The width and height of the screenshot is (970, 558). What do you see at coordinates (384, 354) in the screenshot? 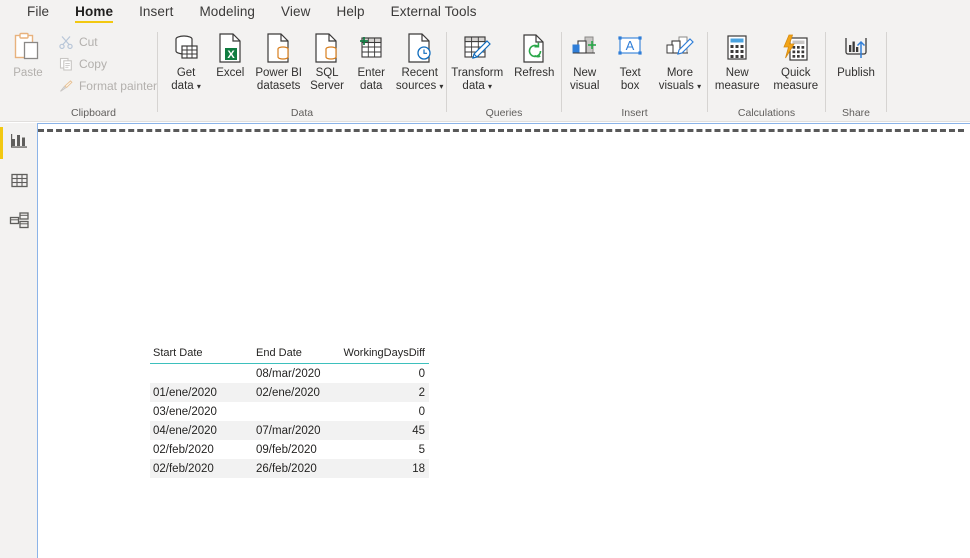
I see `column-header-workingdaysdiff: WorkingDaysDiff` at bounding box center [384, 354].